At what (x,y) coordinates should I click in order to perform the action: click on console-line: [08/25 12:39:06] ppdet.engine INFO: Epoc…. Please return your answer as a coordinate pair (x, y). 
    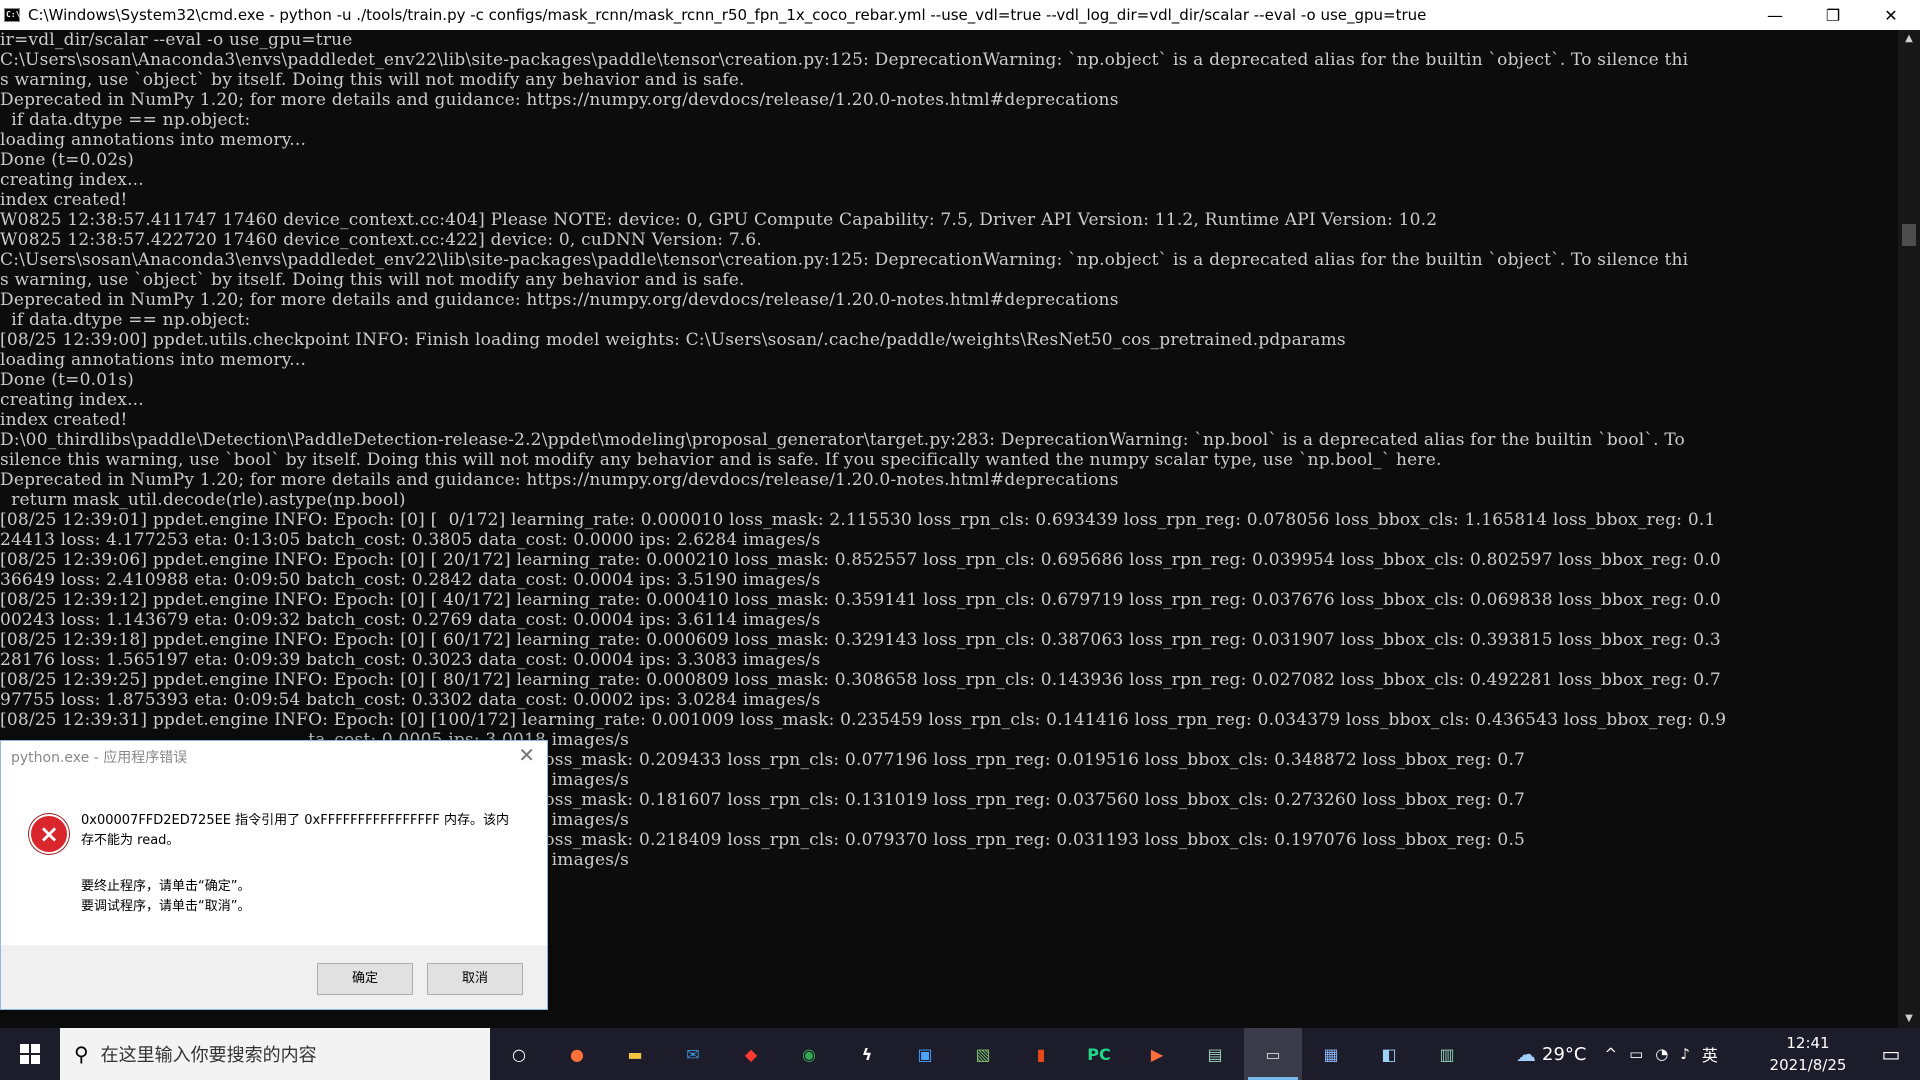
    Looking at the image, I should click on (860, 560).